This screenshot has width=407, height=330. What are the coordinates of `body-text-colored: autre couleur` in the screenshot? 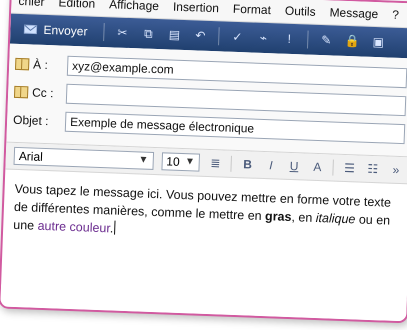 It's located at (74, 227).